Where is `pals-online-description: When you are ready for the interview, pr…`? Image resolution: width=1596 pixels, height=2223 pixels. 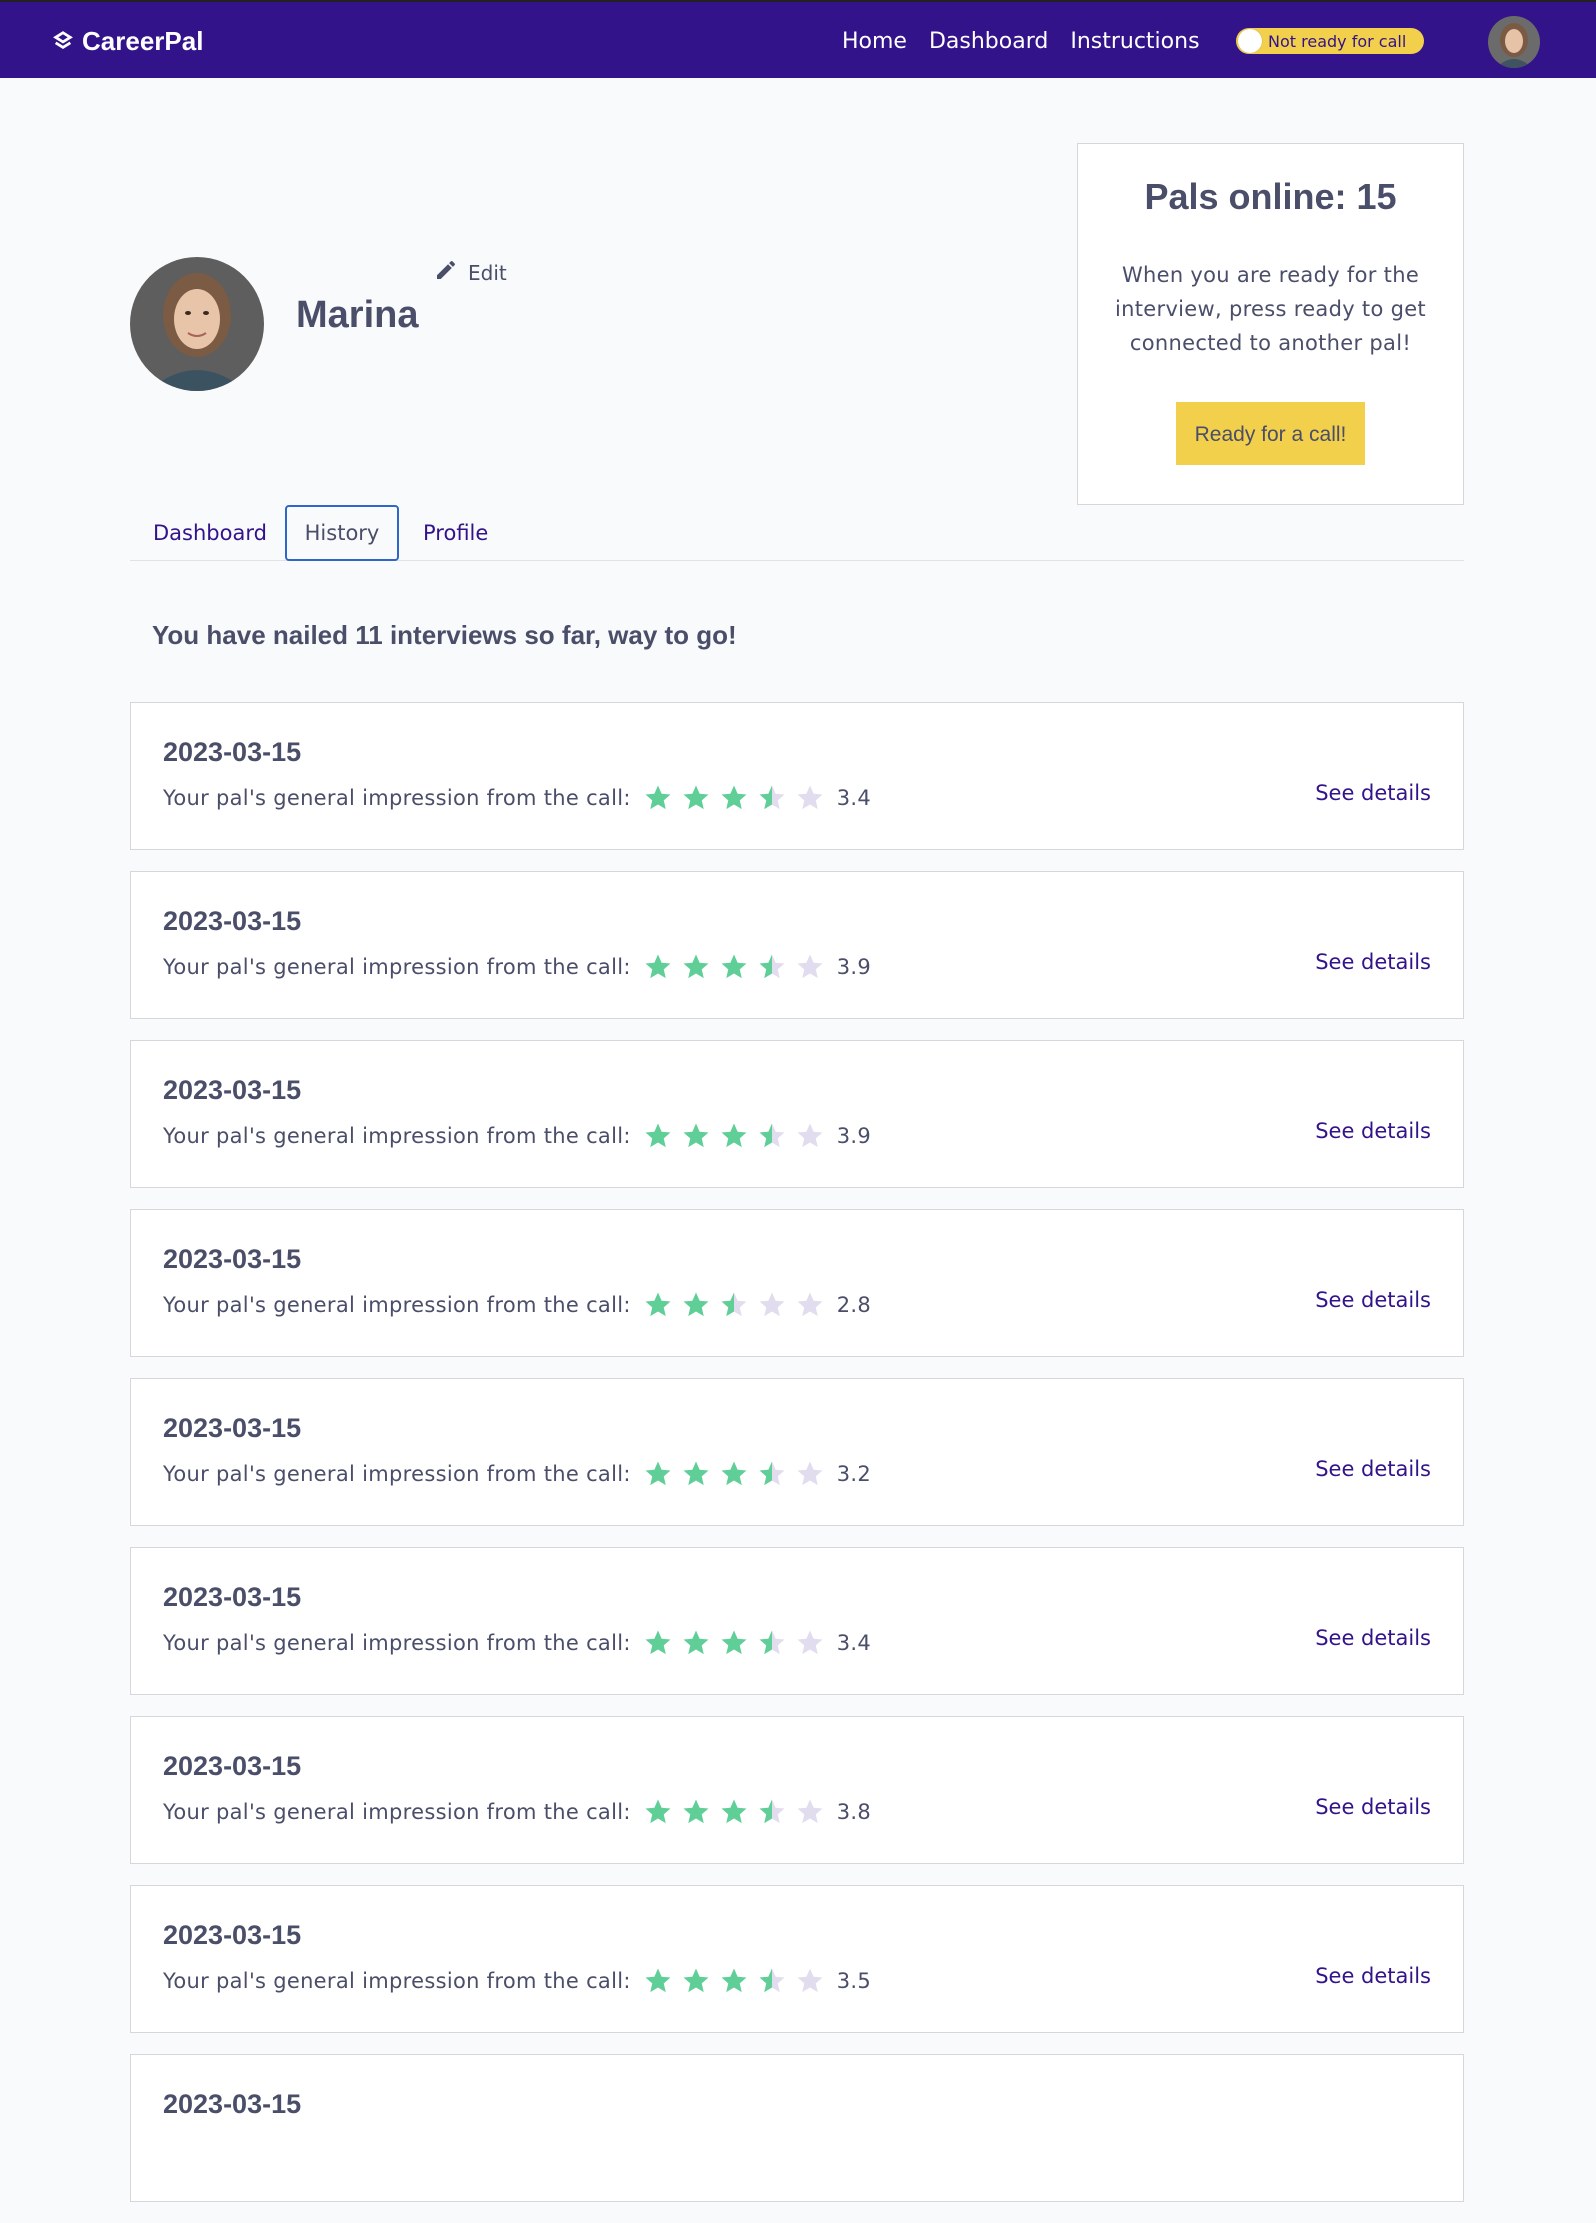
pals-online-description: When you are ready for the interview, pr… is located at coordinates (1270, 309).